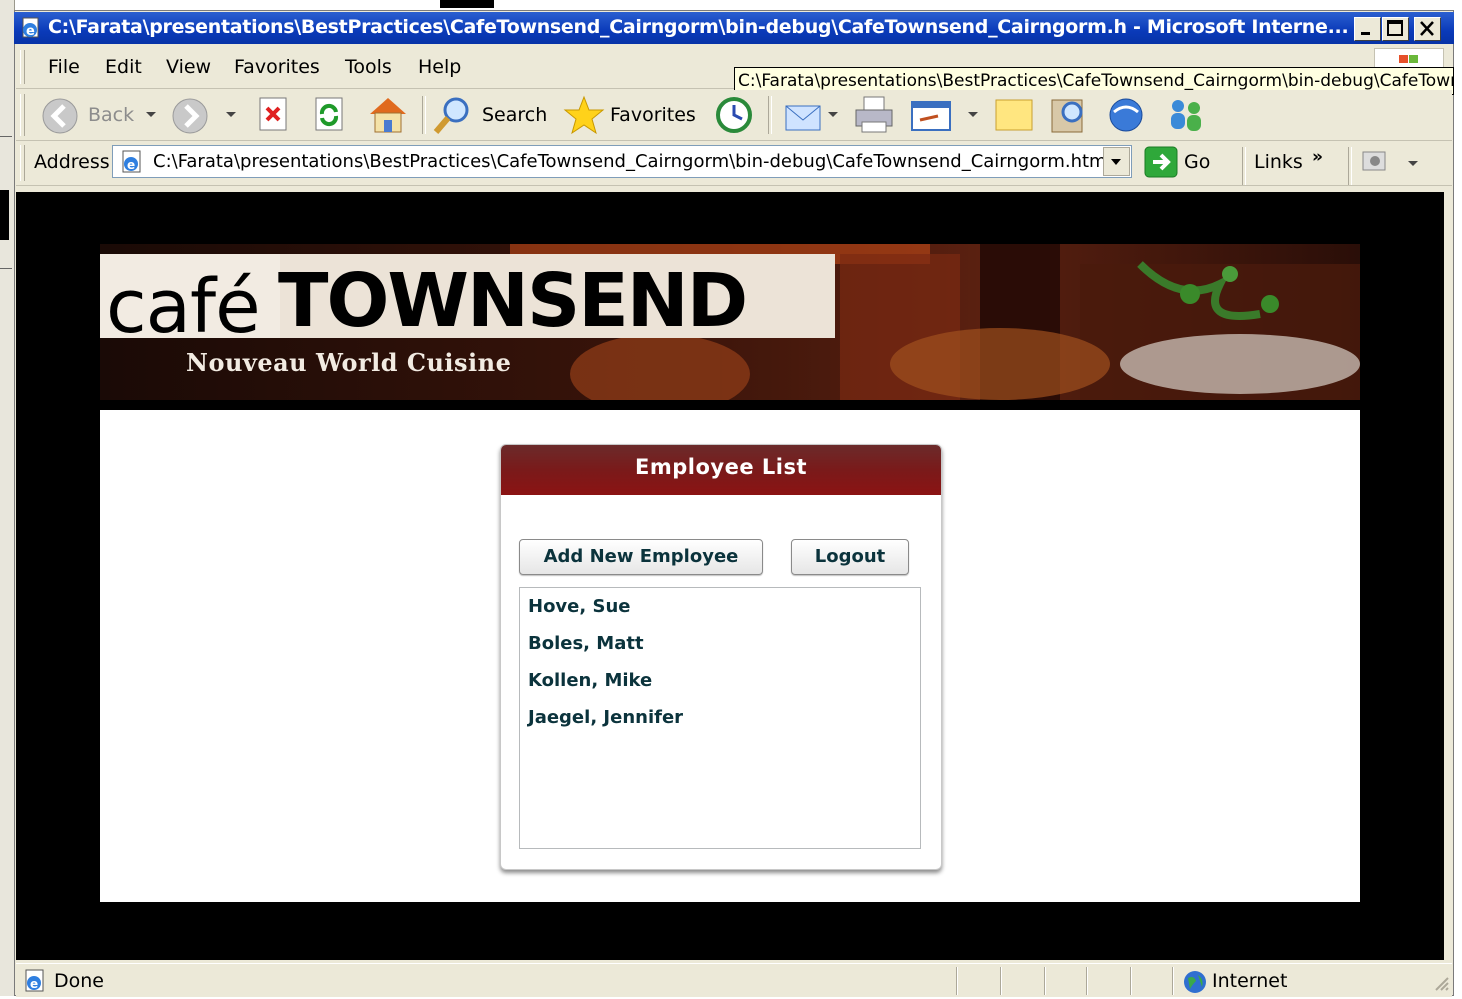 The image size is (1462, 999). Describe the element at coordinates (579, 606) in the screenshot. I see `list-item: Hove, Sue` at that location.